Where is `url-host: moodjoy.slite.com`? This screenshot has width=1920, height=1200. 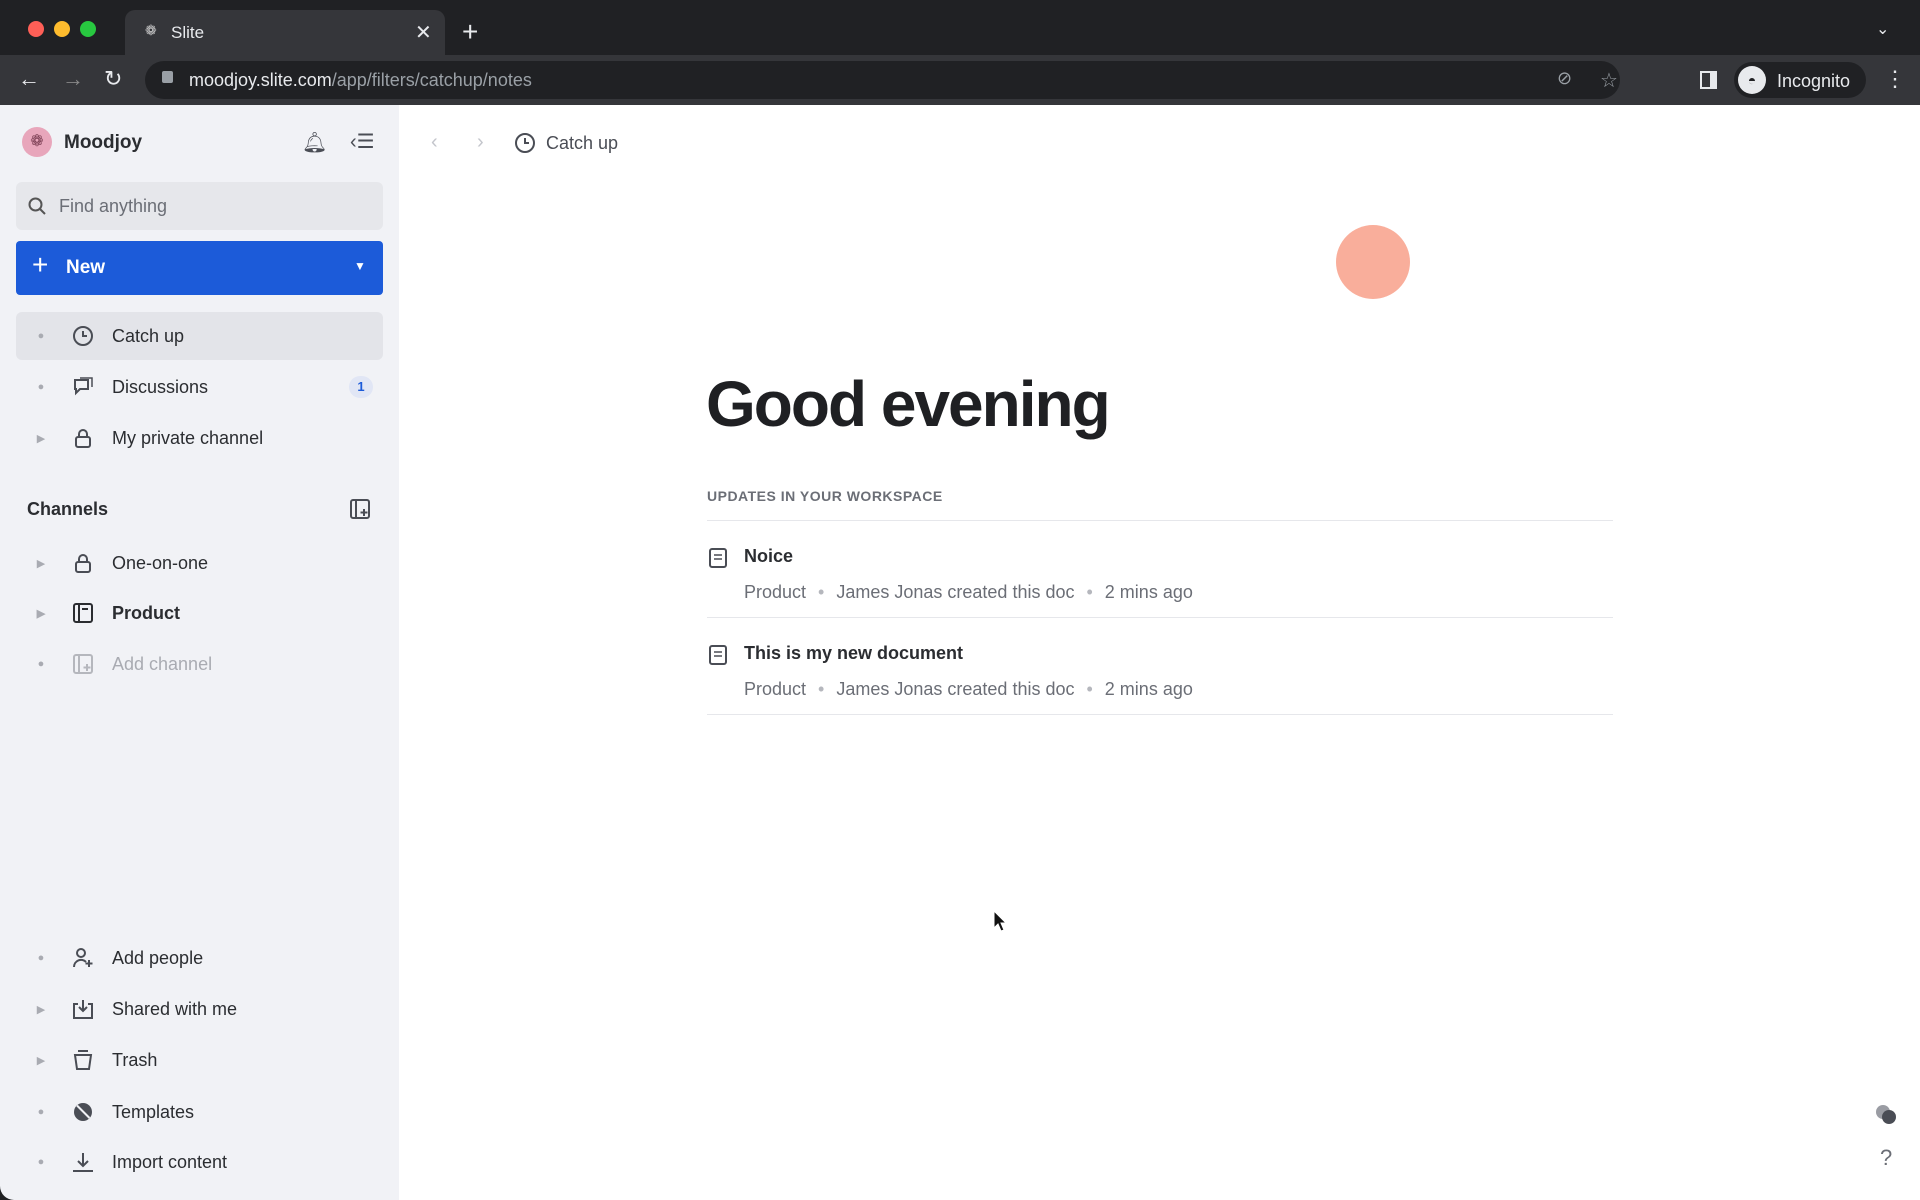
url-host: moodjoy.slite.com is located at coordinates (260, 80).